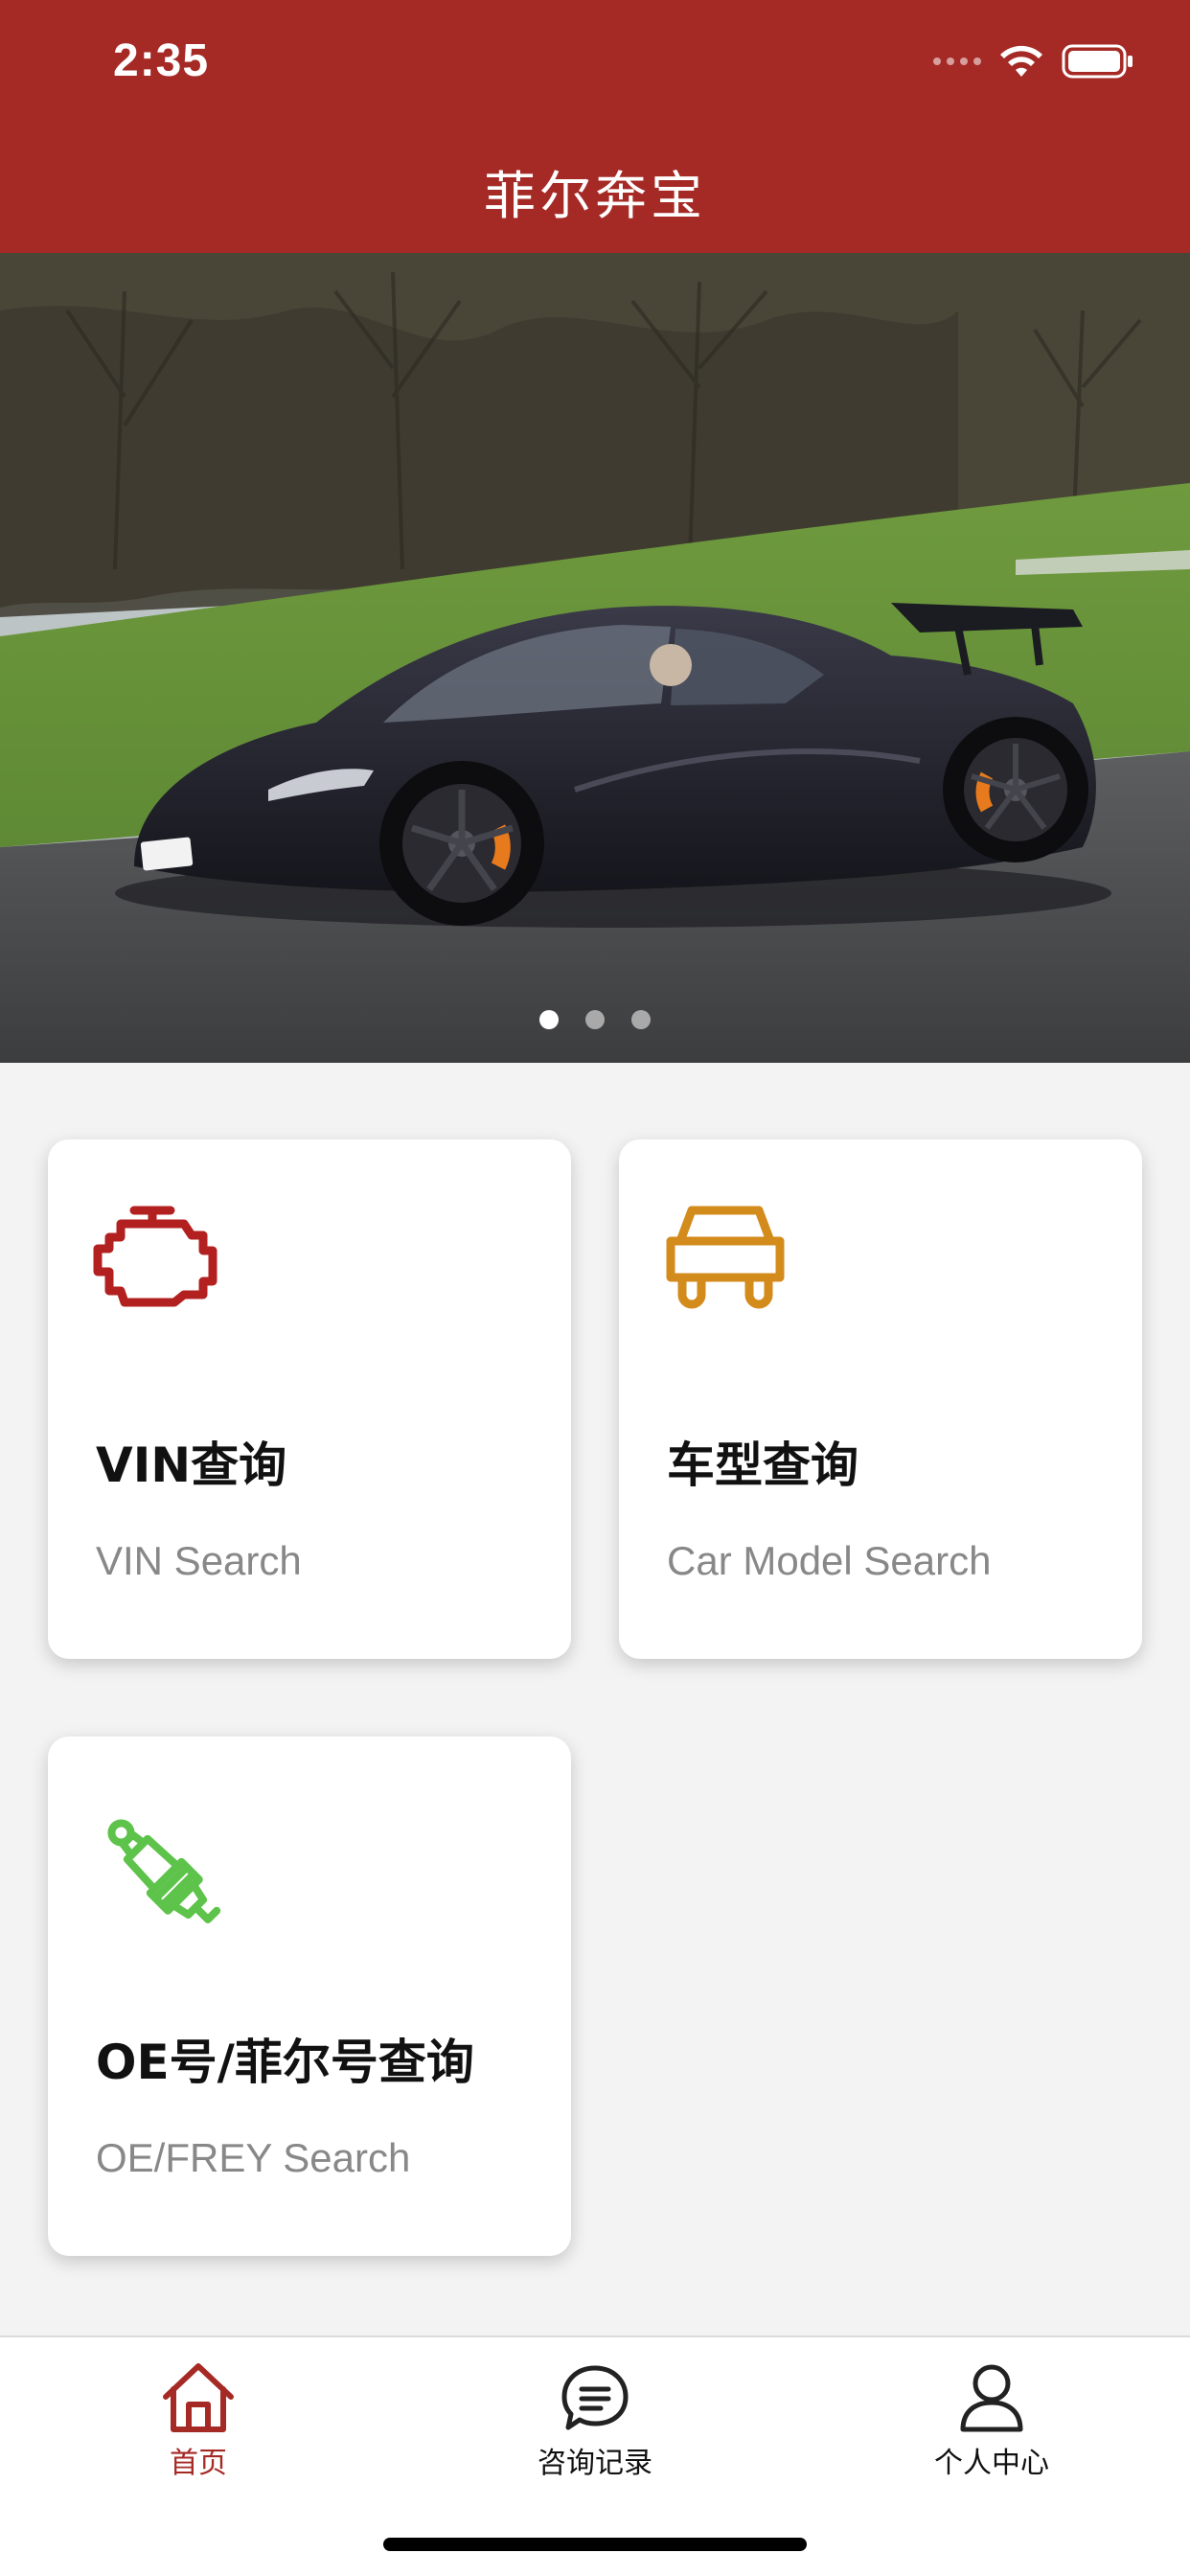 The width and height of the screenshot is (1190, 2576). Describe the element at coordinates (199, 2397) in the screenshot. I see `home-icon` at that location.